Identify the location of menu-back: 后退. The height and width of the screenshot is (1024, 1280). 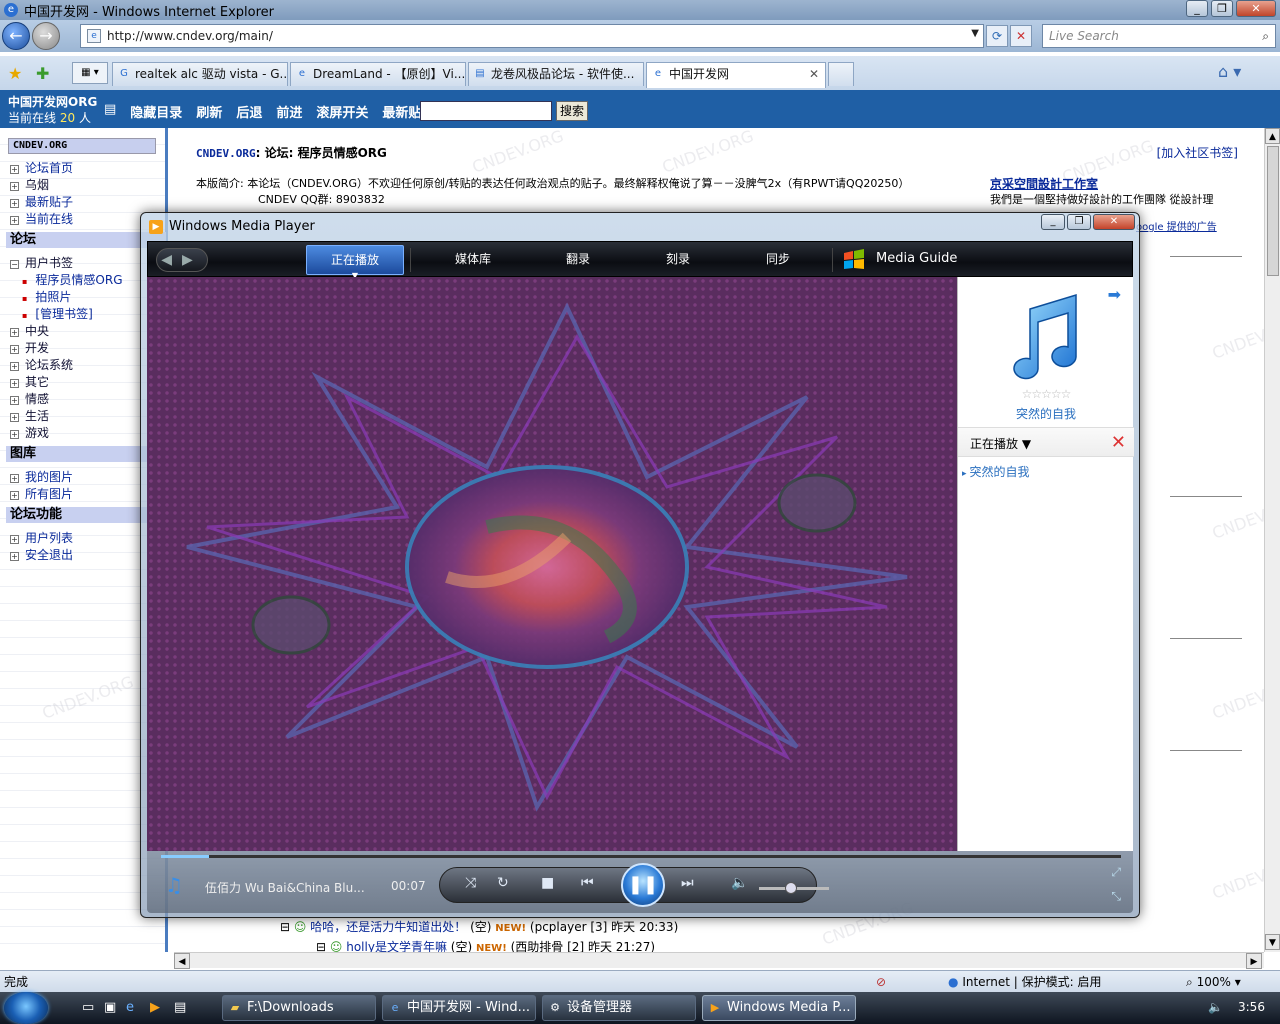
(249, 111).